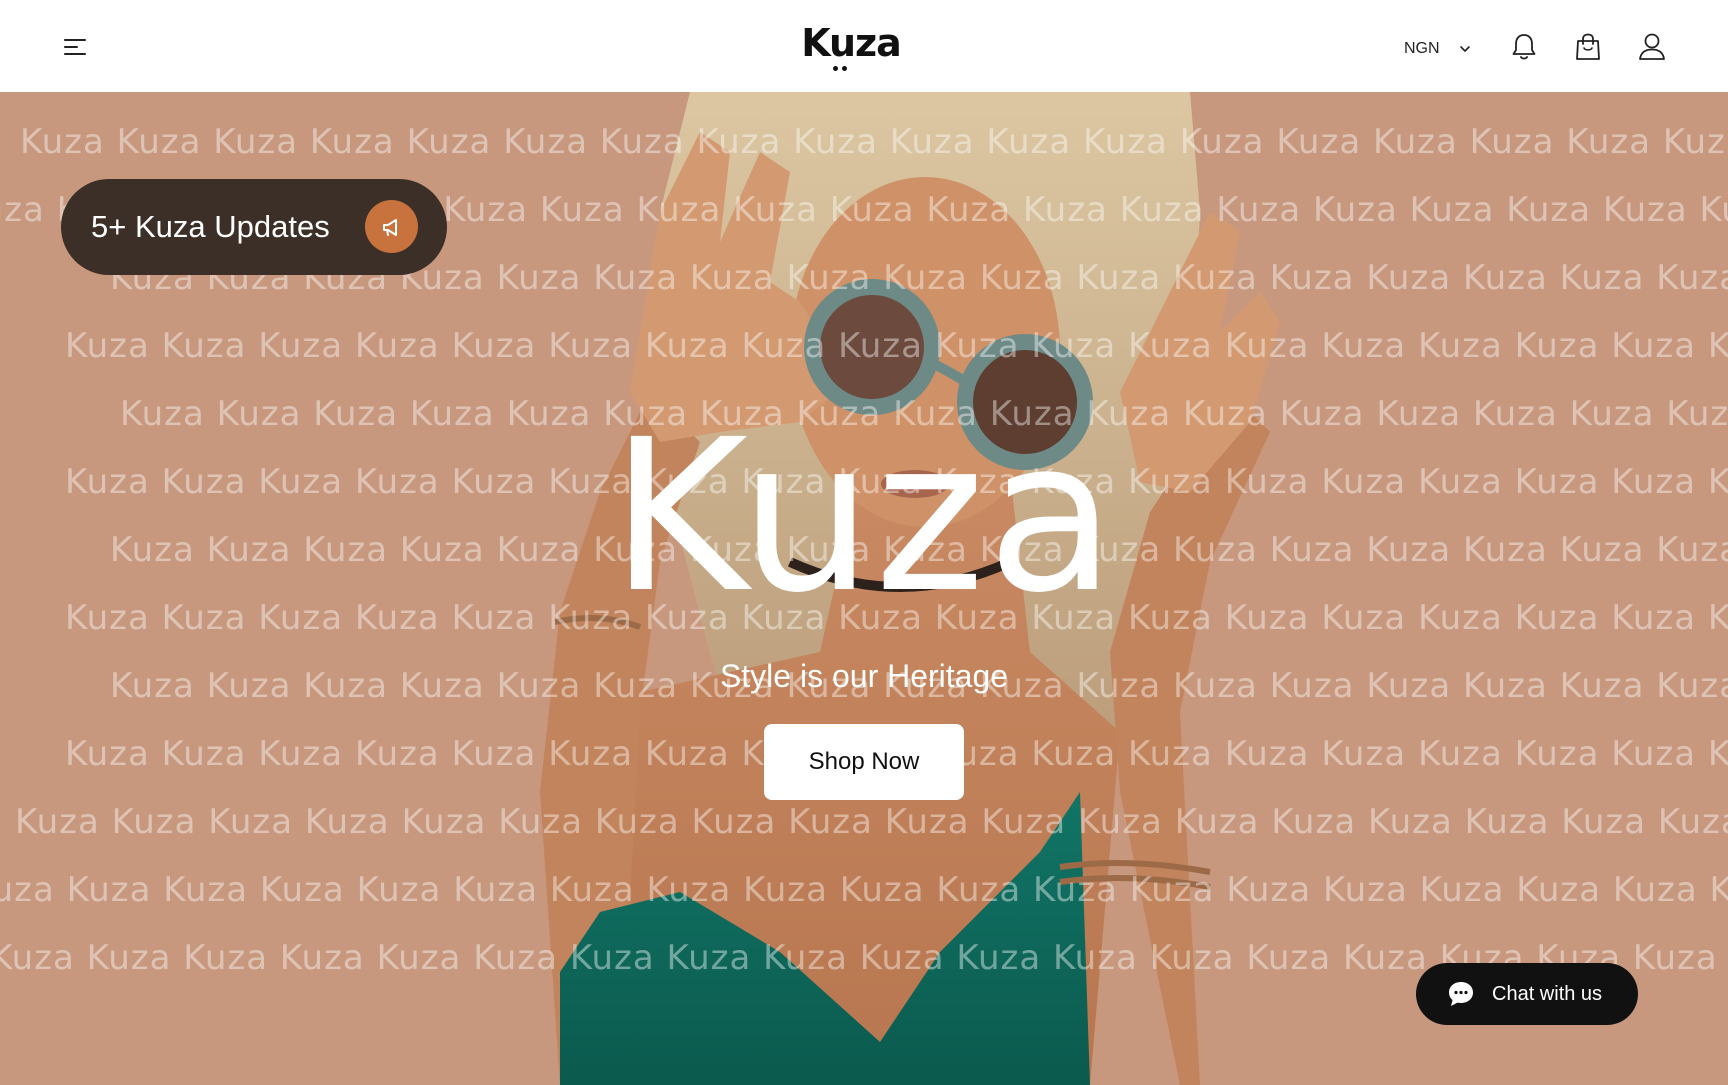 This screenshot has height=1085, width=1728. What do you see at coordinates (1588, 47) in the screenshot?
I see `shopping-bag-icon` at bounding box center [1588, 47].